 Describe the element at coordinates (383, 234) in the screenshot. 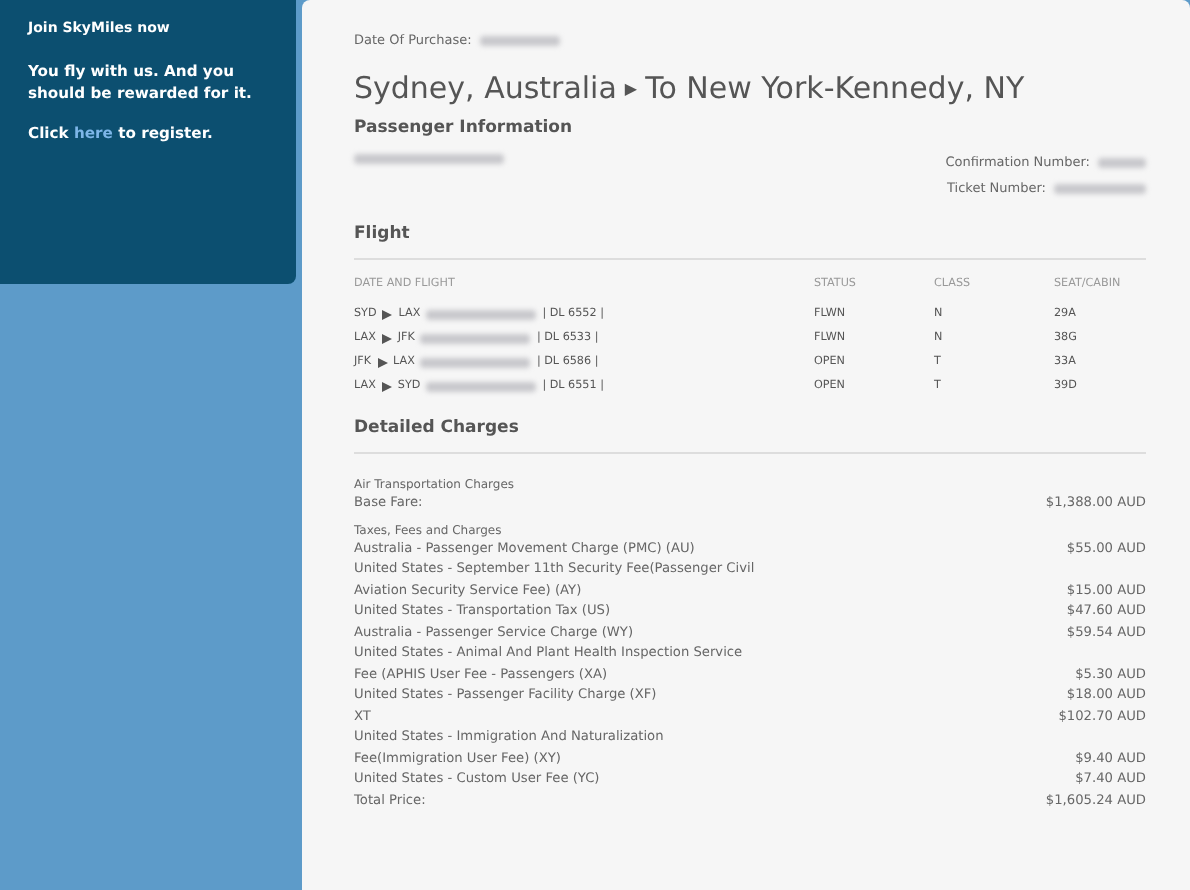

I see `section-heading: Flight` at that location.